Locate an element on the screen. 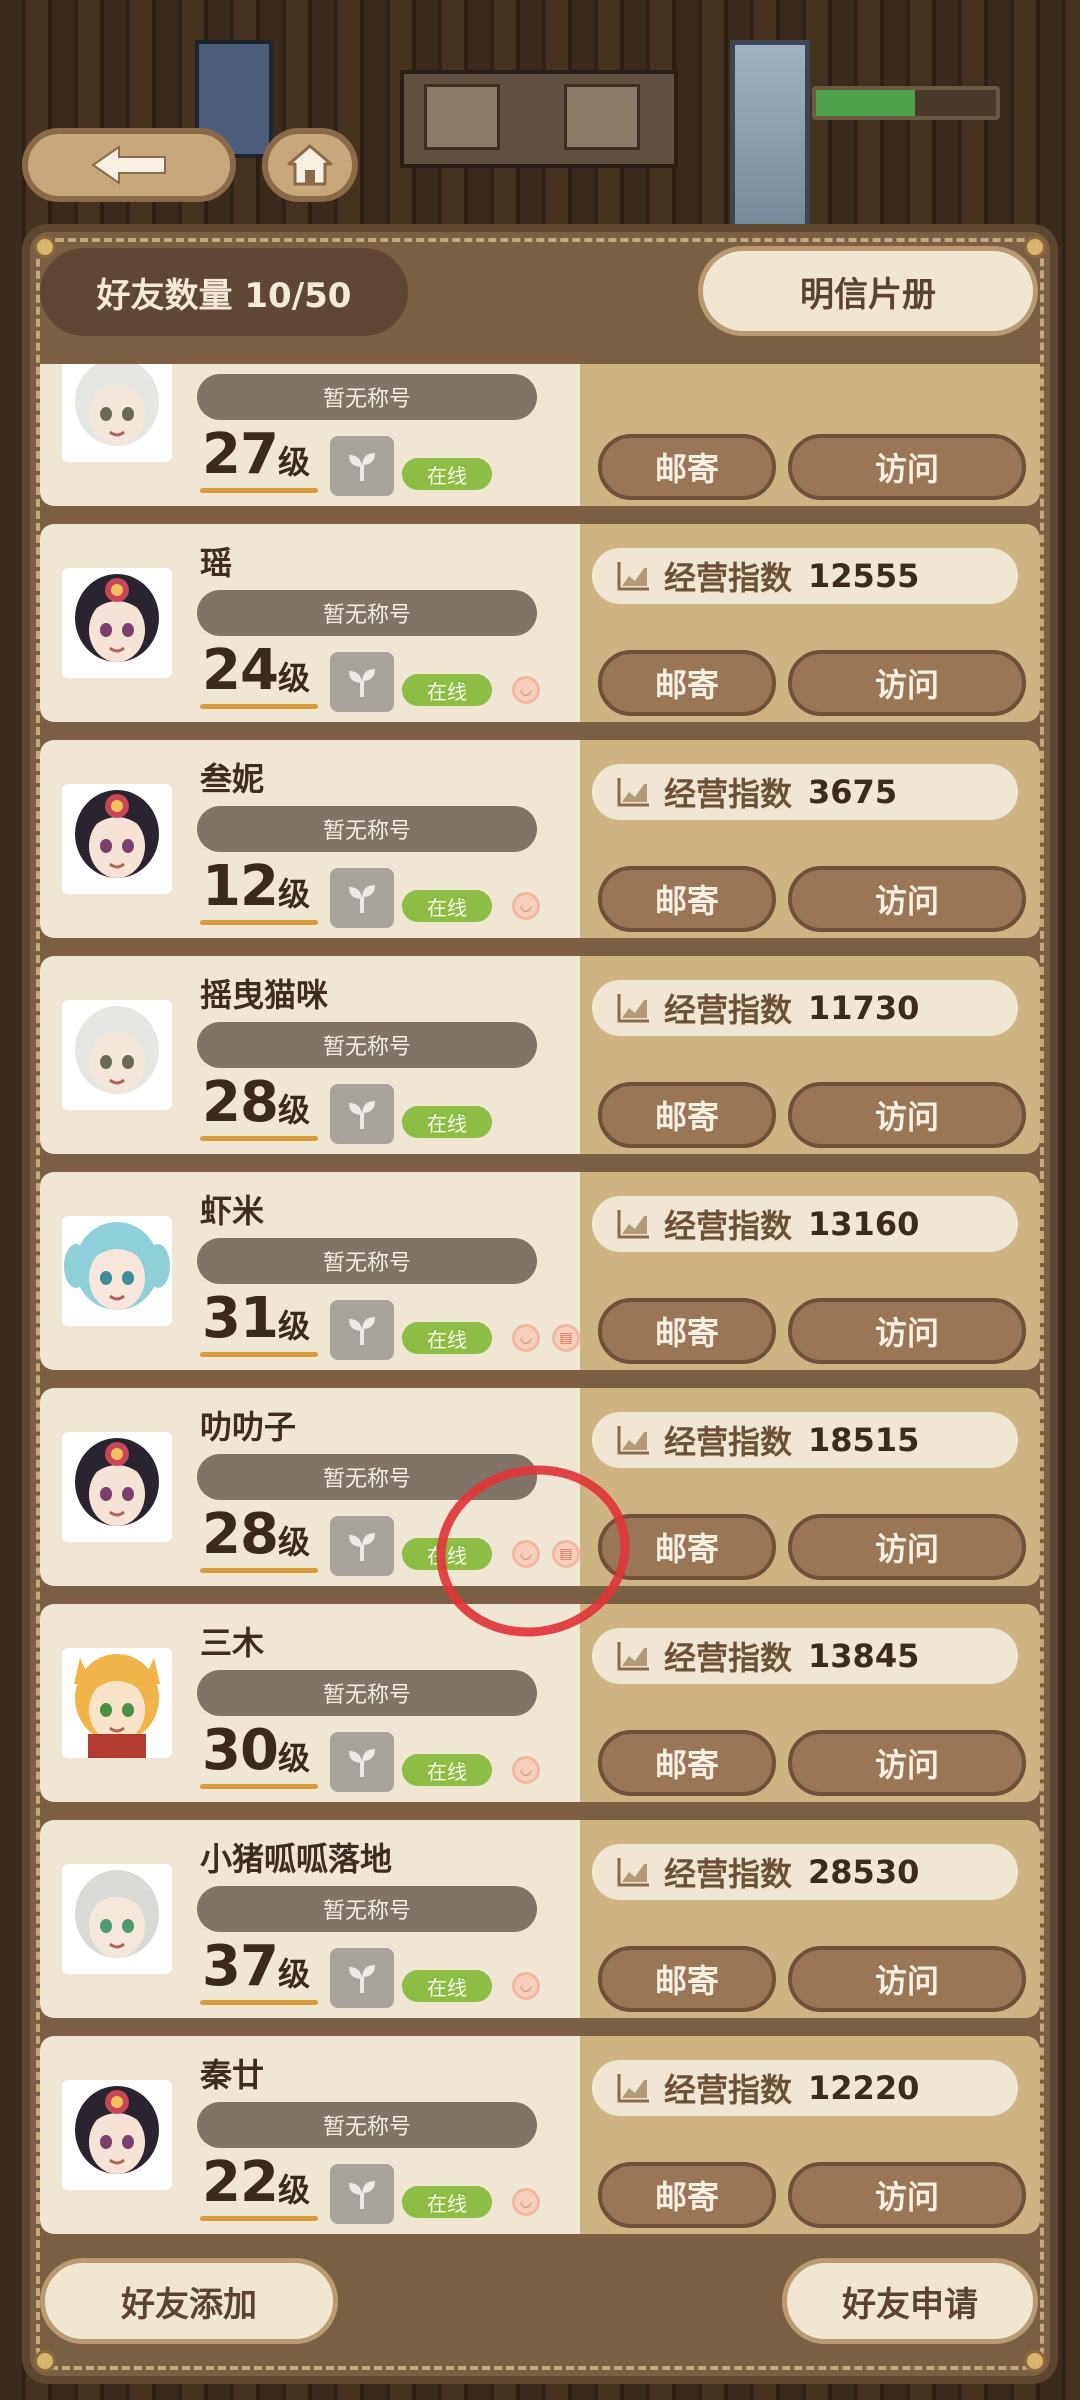 Image resolution: width=1080 pixels, height=2400 pixels. friend-info: 叻叻子 暂无称号 28级 在线 ◡ ▤ is located at coordinates (310, 1487).